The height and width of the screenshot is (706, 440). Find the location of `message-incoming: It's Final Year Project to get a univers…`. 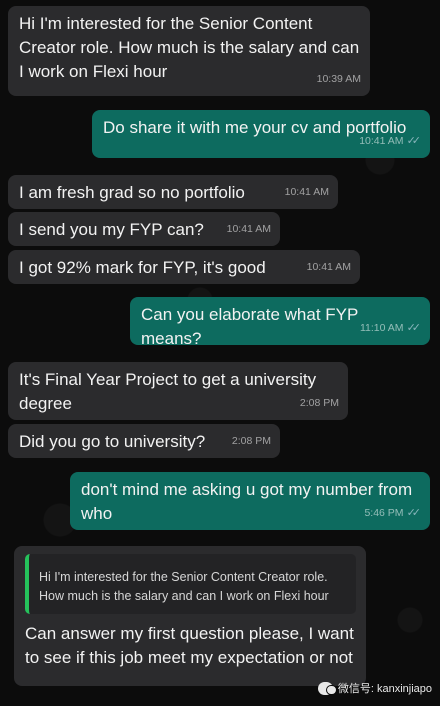

message-incoming: It's Final Year Project to get a univers… is located at coordinates (178, 391).